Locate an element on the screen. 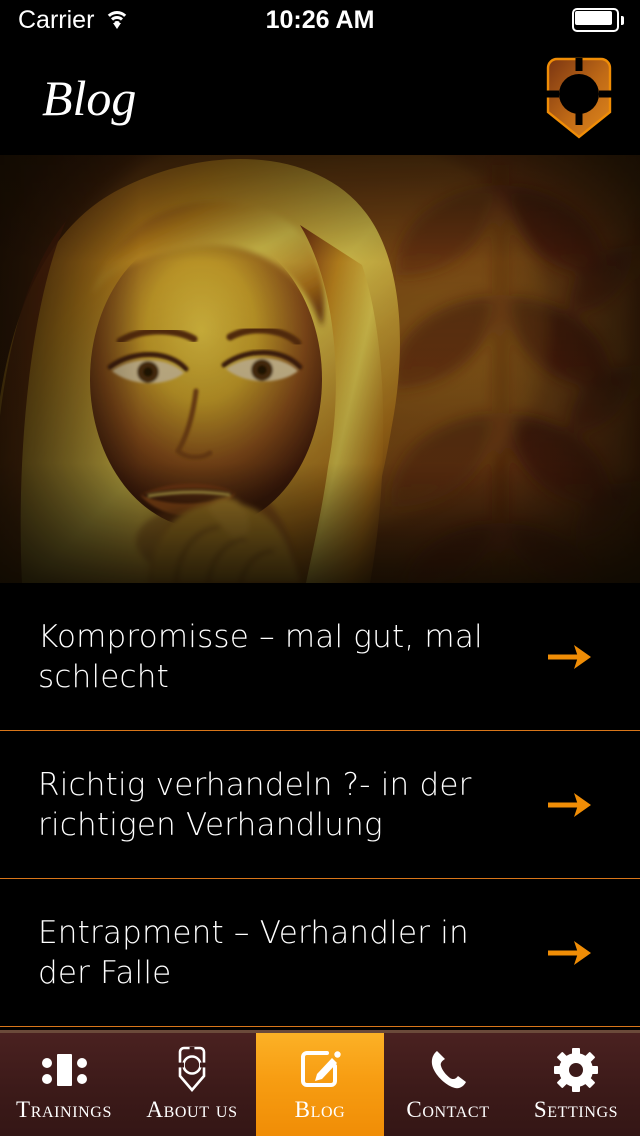 The width and height of the screenshot is (640, 1136). battery-full-icon is located at coordinates (598, 20).